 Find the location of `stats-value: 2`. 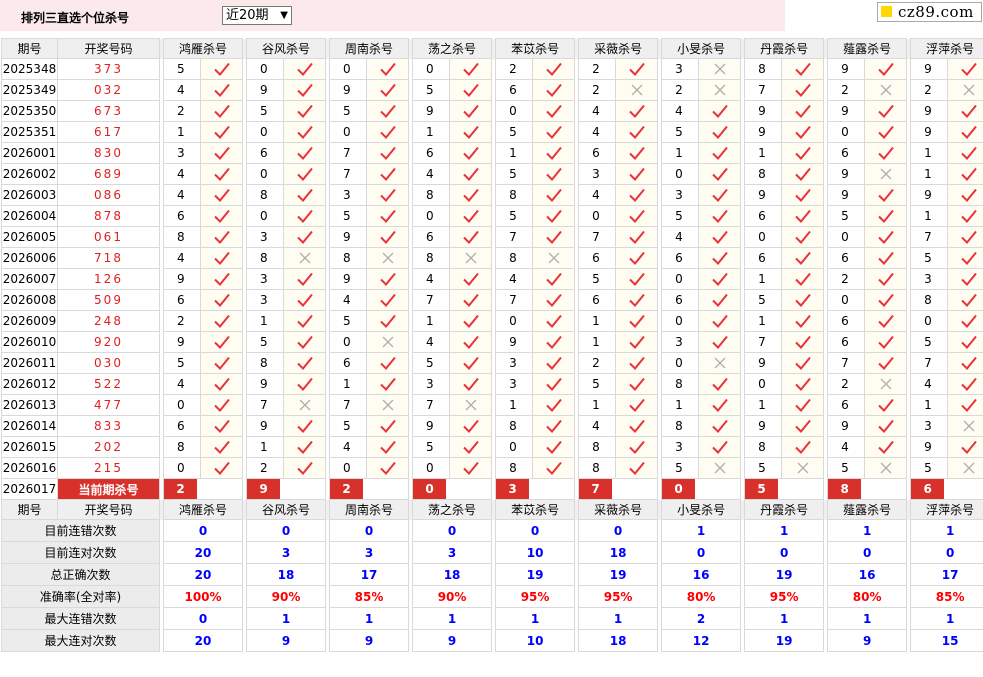

stats-value: 2 is located at coordinates (701, 618).